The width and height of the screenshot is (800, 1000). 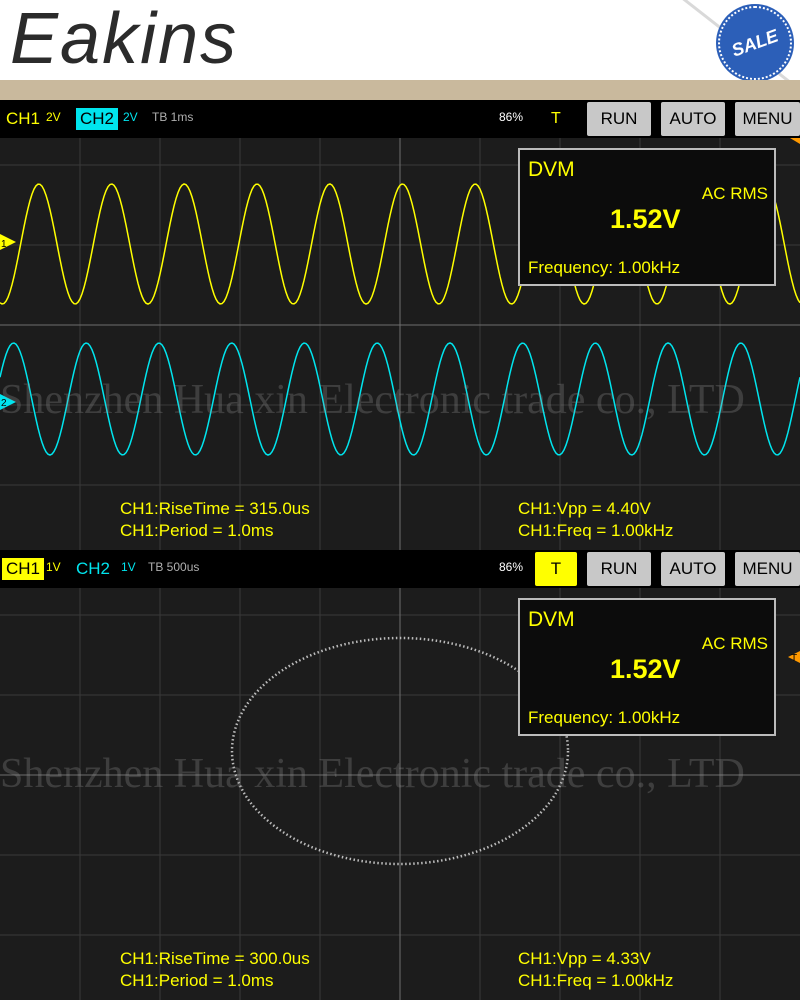 I want to click on trigger-level-label: T, so click(x=794, y=658).